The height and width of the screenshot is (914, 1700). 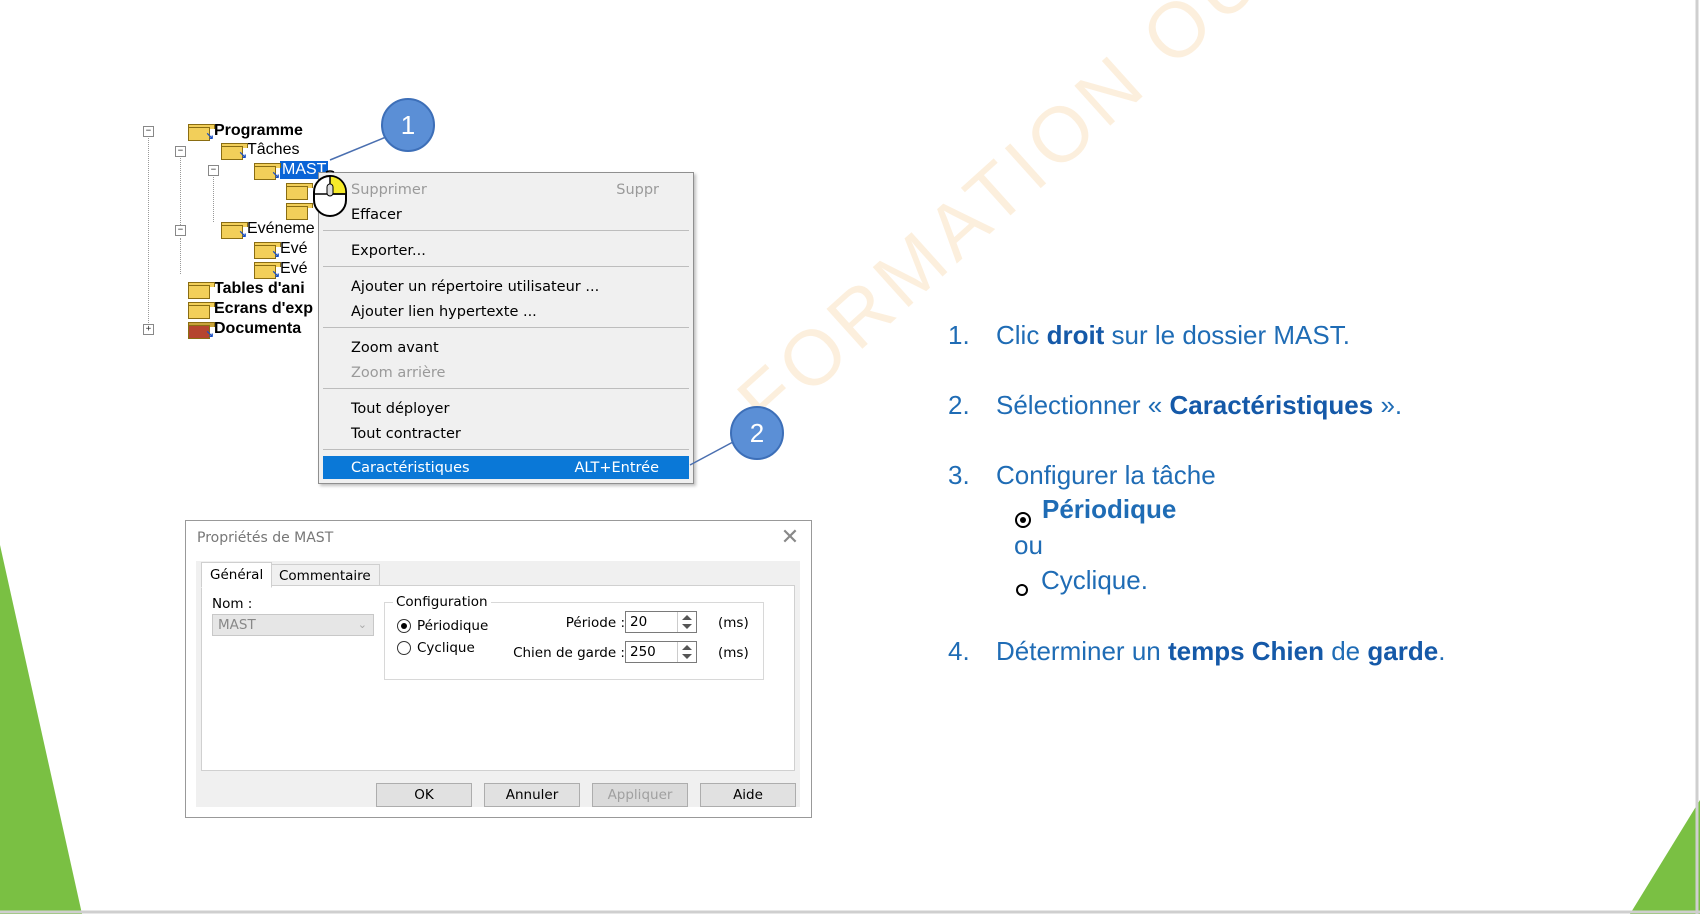 I want to click on tree-item-label: Evéneme, so click(x=281, y=228).